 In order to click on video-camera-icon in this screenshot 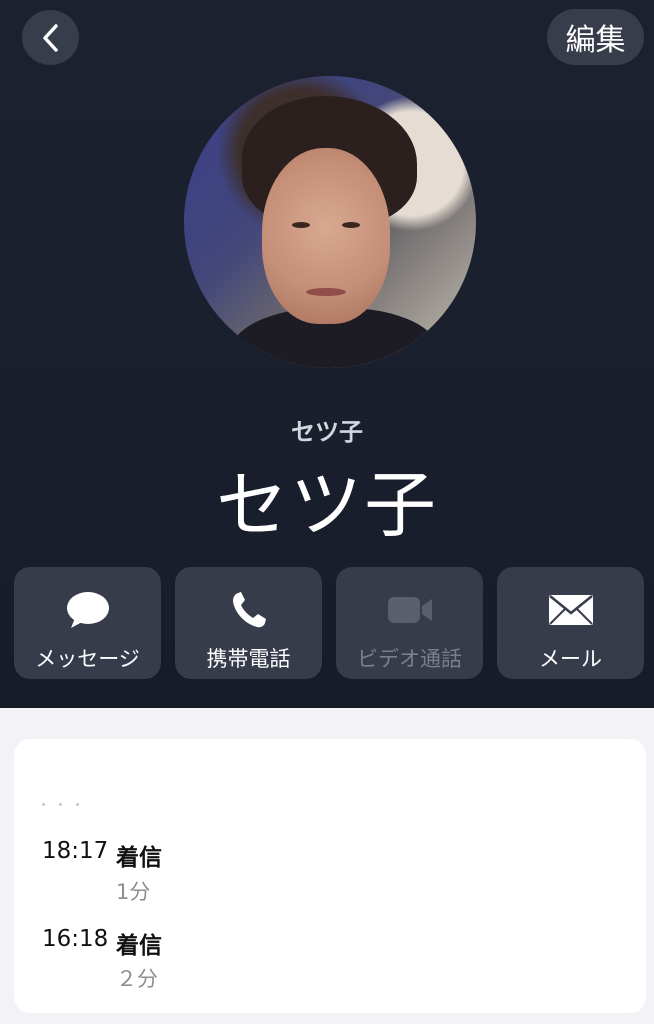, I will do `click(409, 610)`.